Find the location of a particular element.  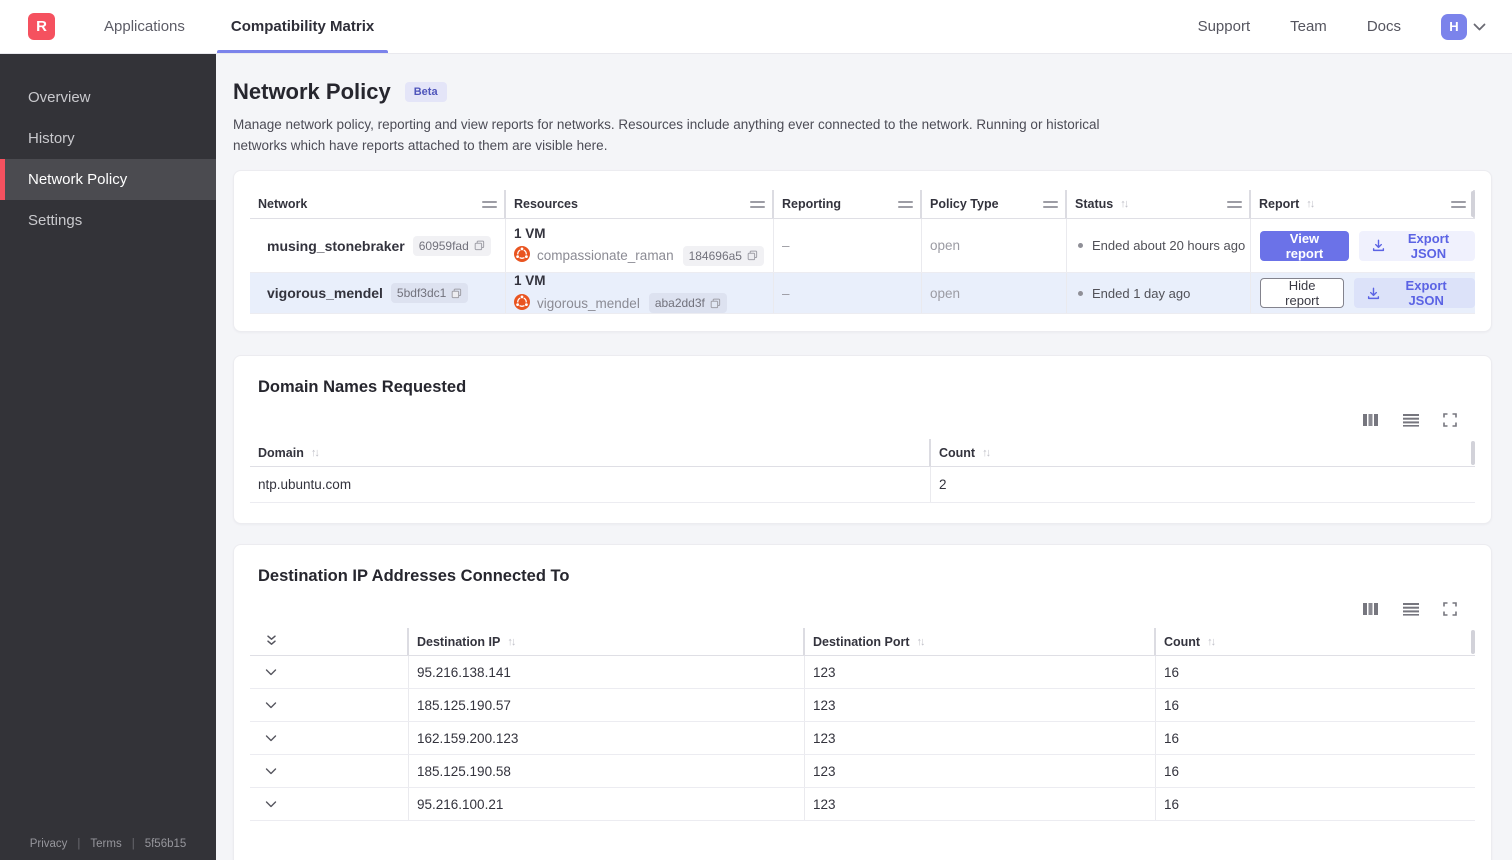

destination-ip-value: 95.216.138.141 is located at coordinates (607, 672).